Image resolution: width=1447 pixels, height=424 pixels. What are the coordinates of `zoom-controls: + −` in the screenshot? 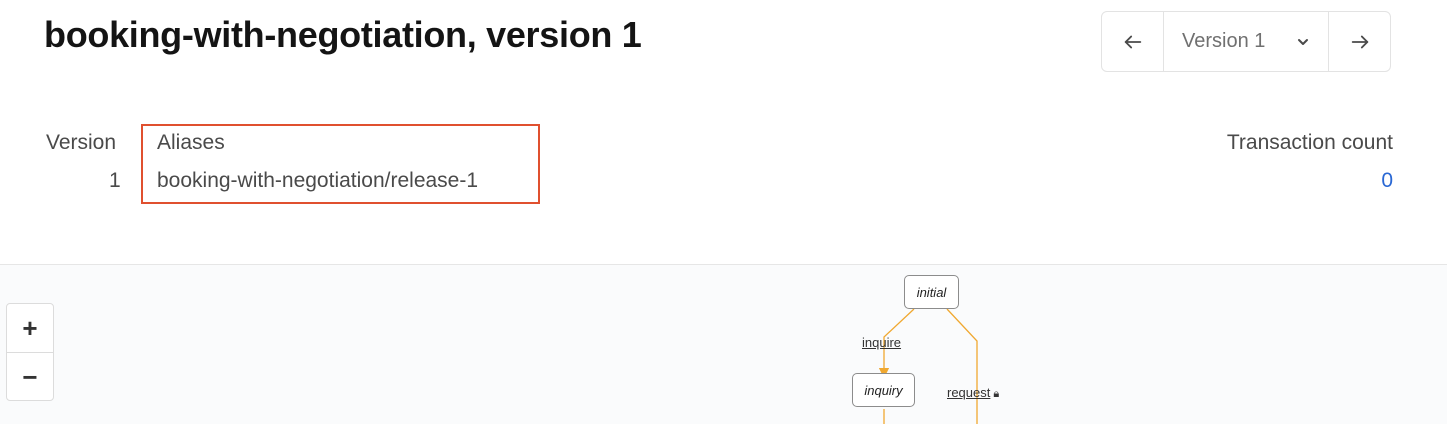 It's located at (30, 352).